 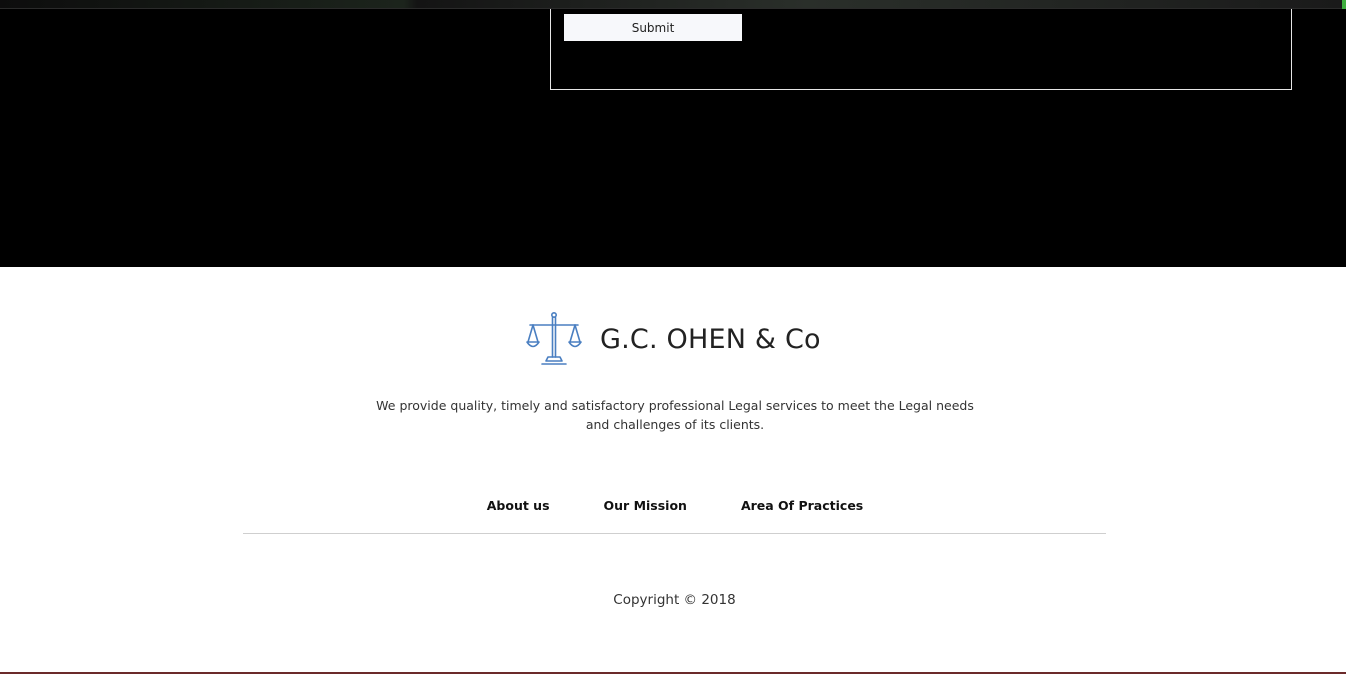 I want to click on contact-form: Submit, so click(x=921, y=49).